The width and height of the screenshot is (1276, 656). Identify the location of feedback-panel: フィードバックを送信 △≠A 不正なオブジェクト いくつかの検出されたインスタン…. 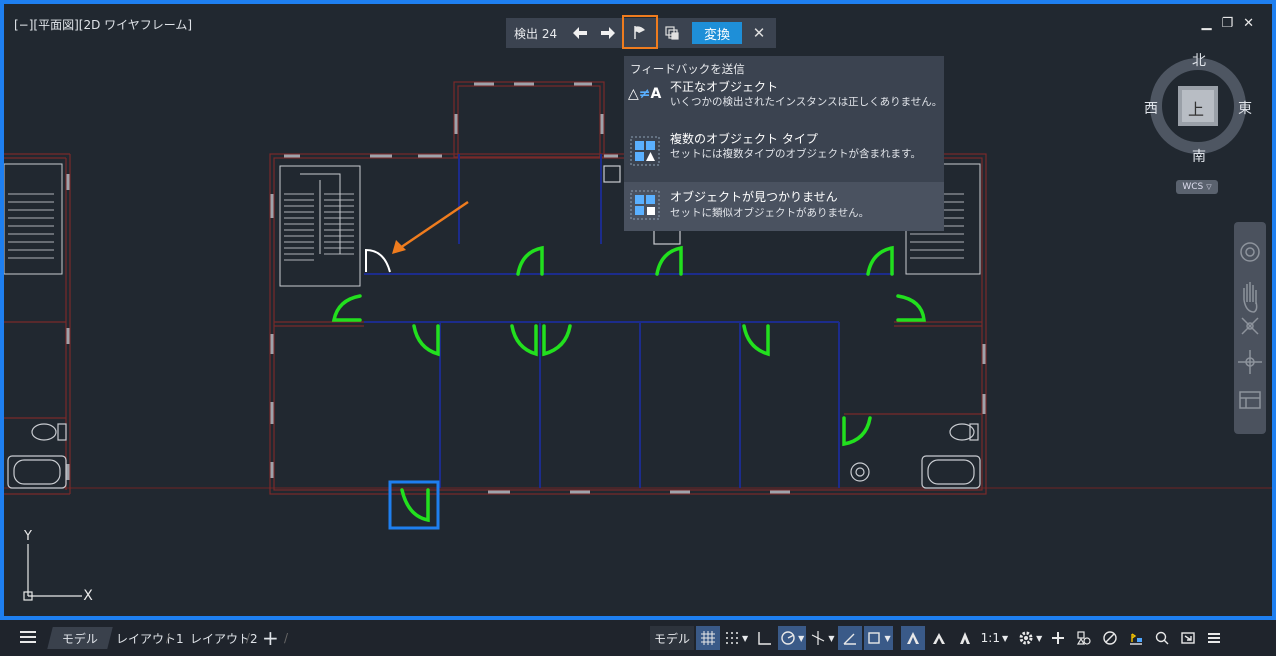
(784, 143).